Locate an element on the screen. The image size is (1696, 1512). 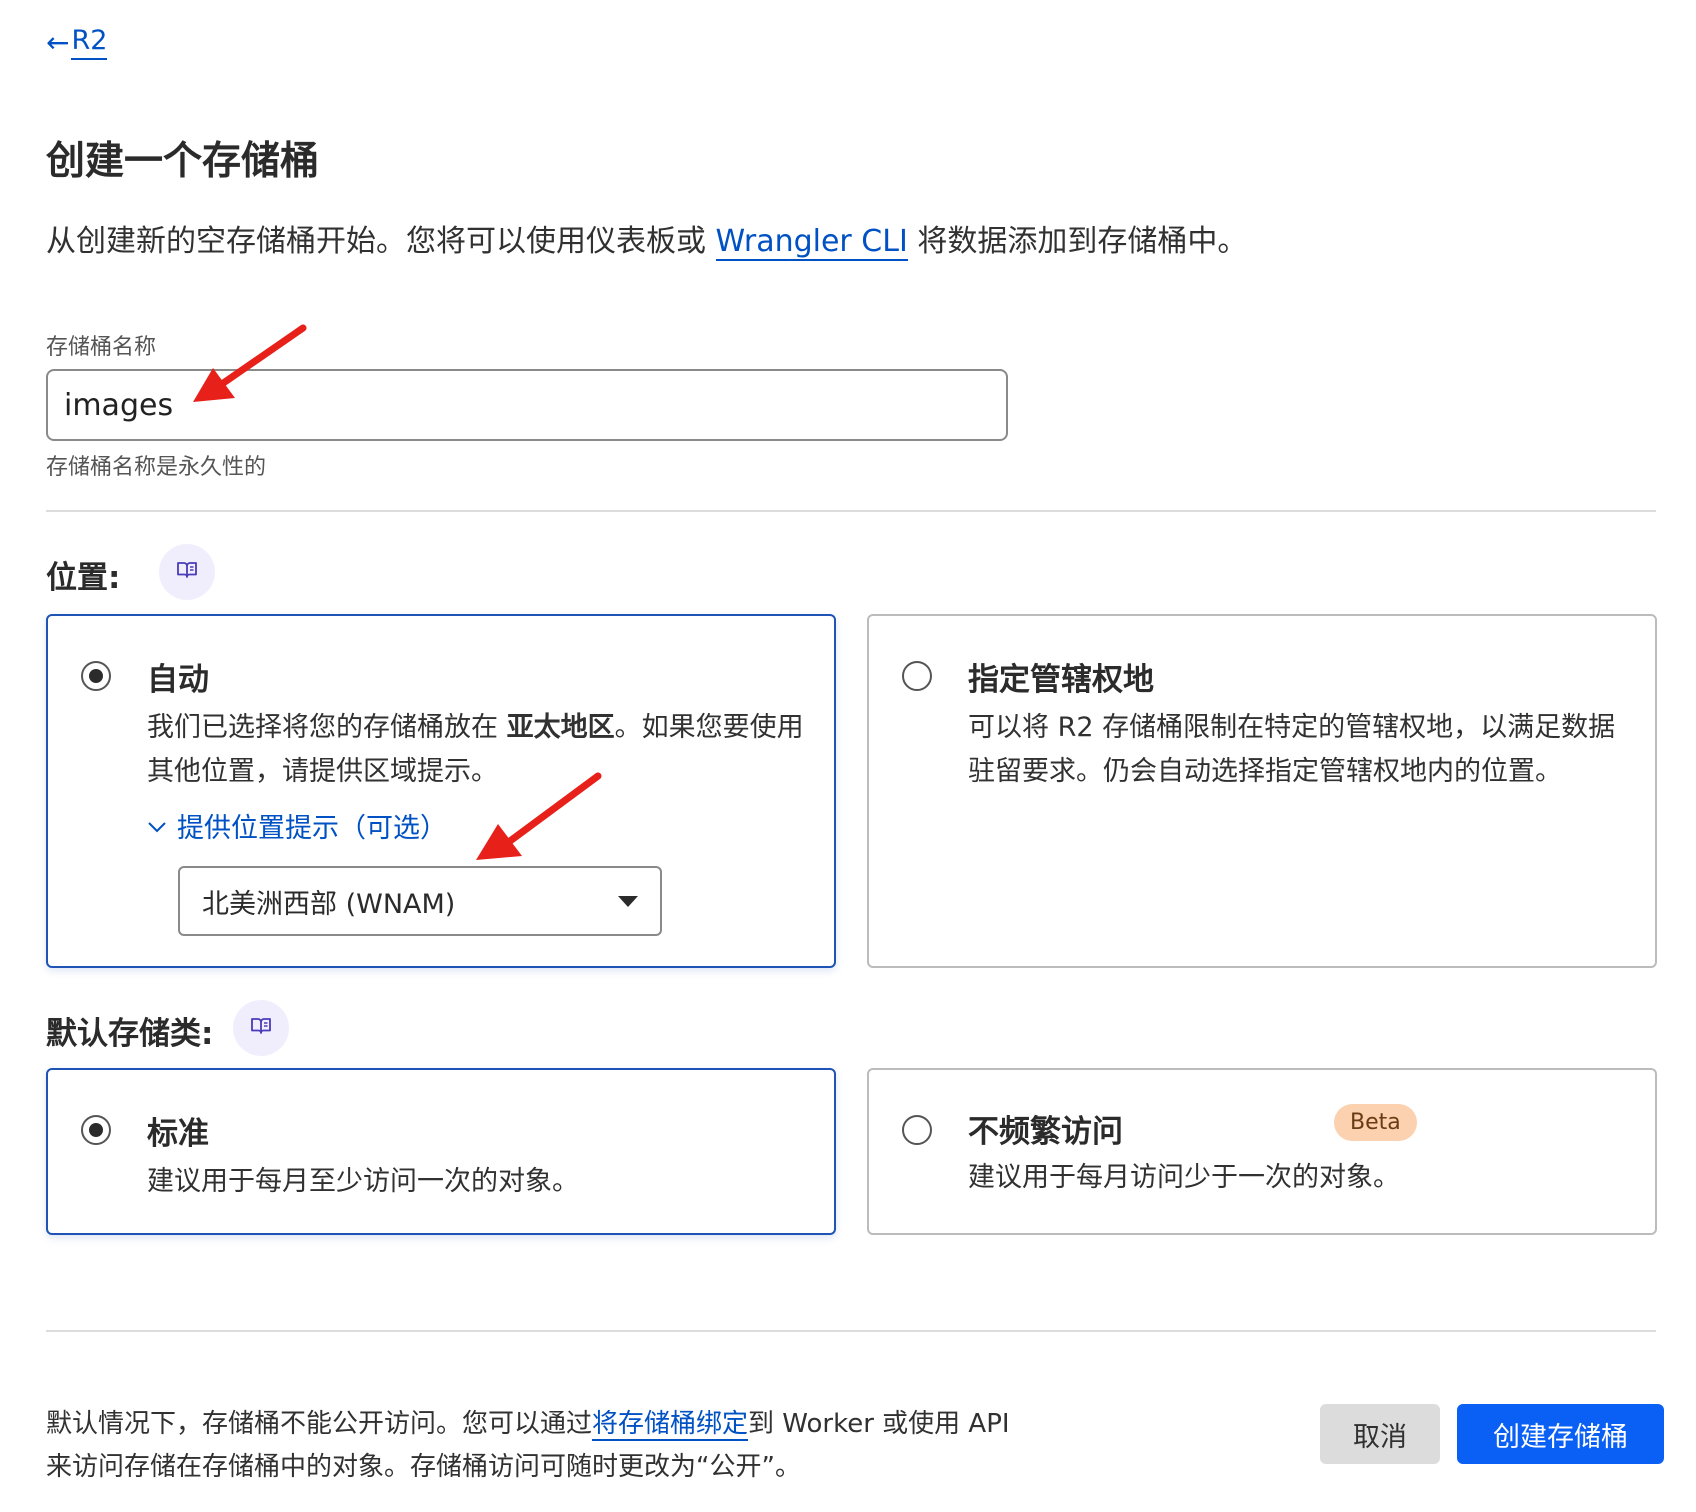
create-bucket-button: 创建存储桶 is located at coordinates (1560, 1434).